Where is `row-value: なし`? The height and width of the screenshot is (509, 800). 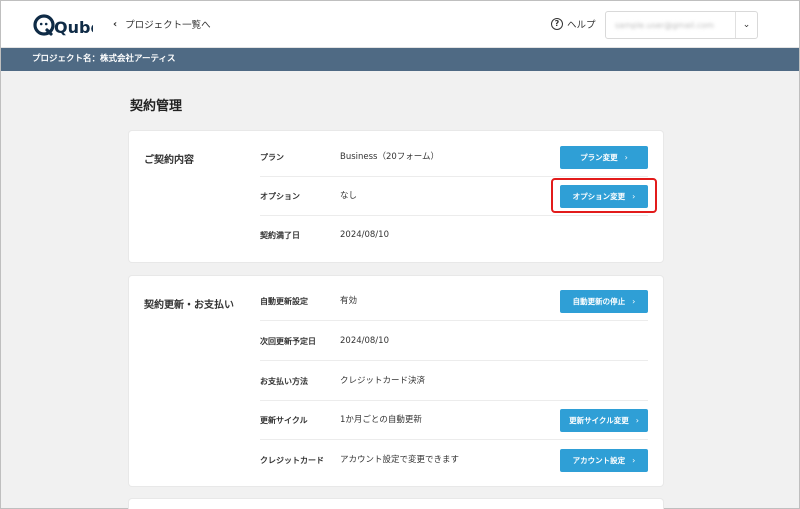
row-value: なし is located at coordinates (349, 196).